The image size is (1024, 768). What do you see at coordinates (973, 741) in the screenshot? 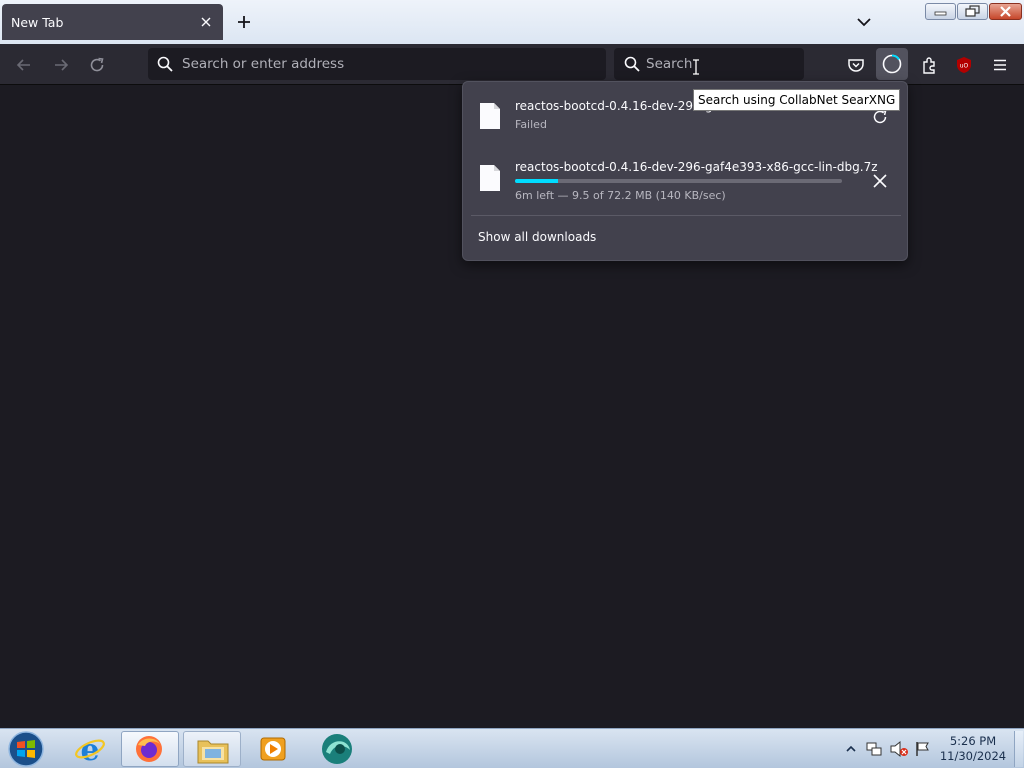
I see `clock-time: 5:26 PM` at bounding box center [973, 741].